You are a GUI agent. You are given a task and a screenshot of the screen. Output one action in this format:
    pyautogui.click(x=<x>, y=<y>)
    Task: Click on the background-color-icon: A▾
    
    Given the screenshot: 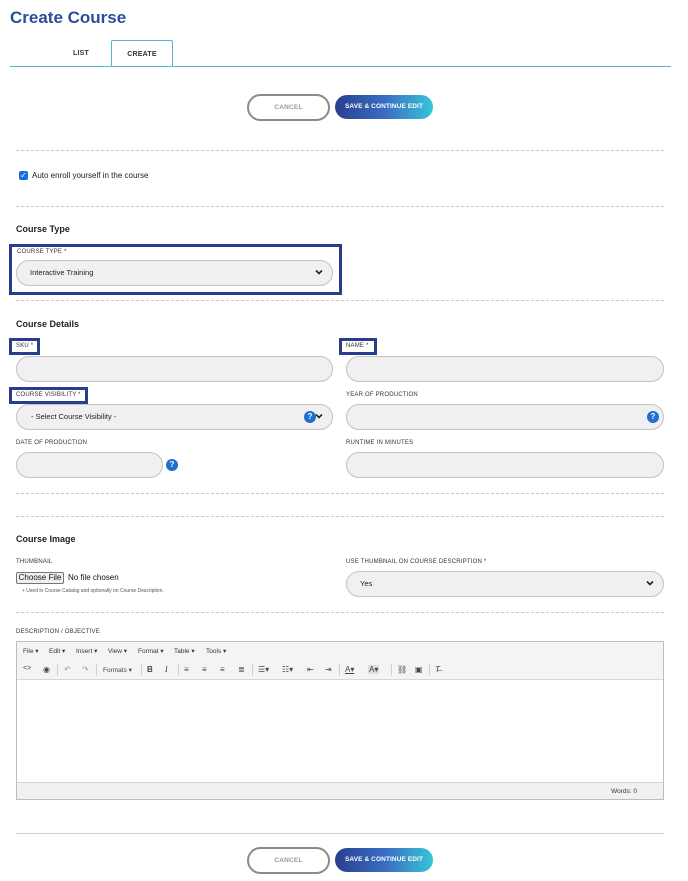 What is the action you would take?
    pyautogui.click(x=374, y=669)
    